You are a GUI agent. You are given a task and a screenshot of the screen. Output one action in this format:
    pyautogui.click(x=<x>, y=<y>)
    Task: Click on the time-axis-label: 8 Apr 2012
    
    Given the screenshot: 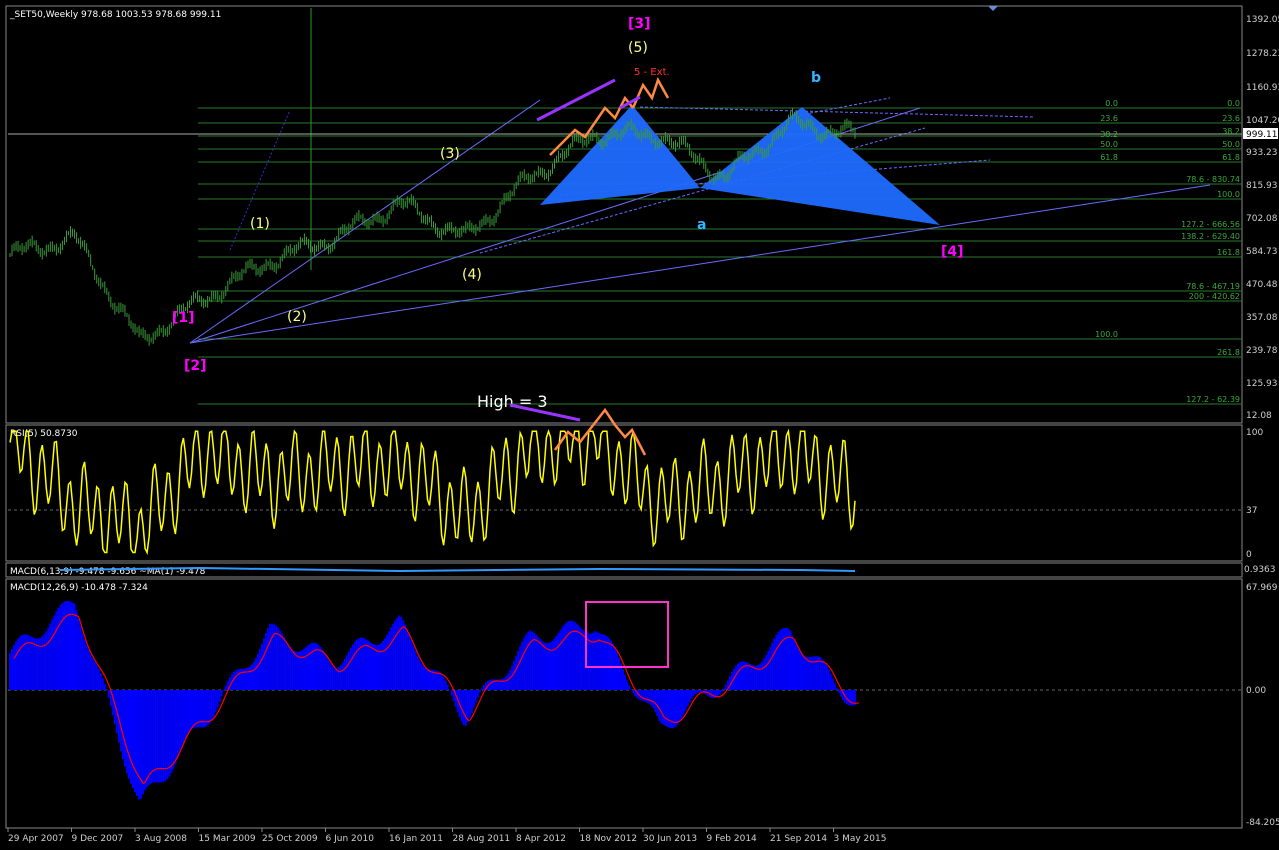 What is the action you would take?
    pyautogui.click(x=541, y=839)
    